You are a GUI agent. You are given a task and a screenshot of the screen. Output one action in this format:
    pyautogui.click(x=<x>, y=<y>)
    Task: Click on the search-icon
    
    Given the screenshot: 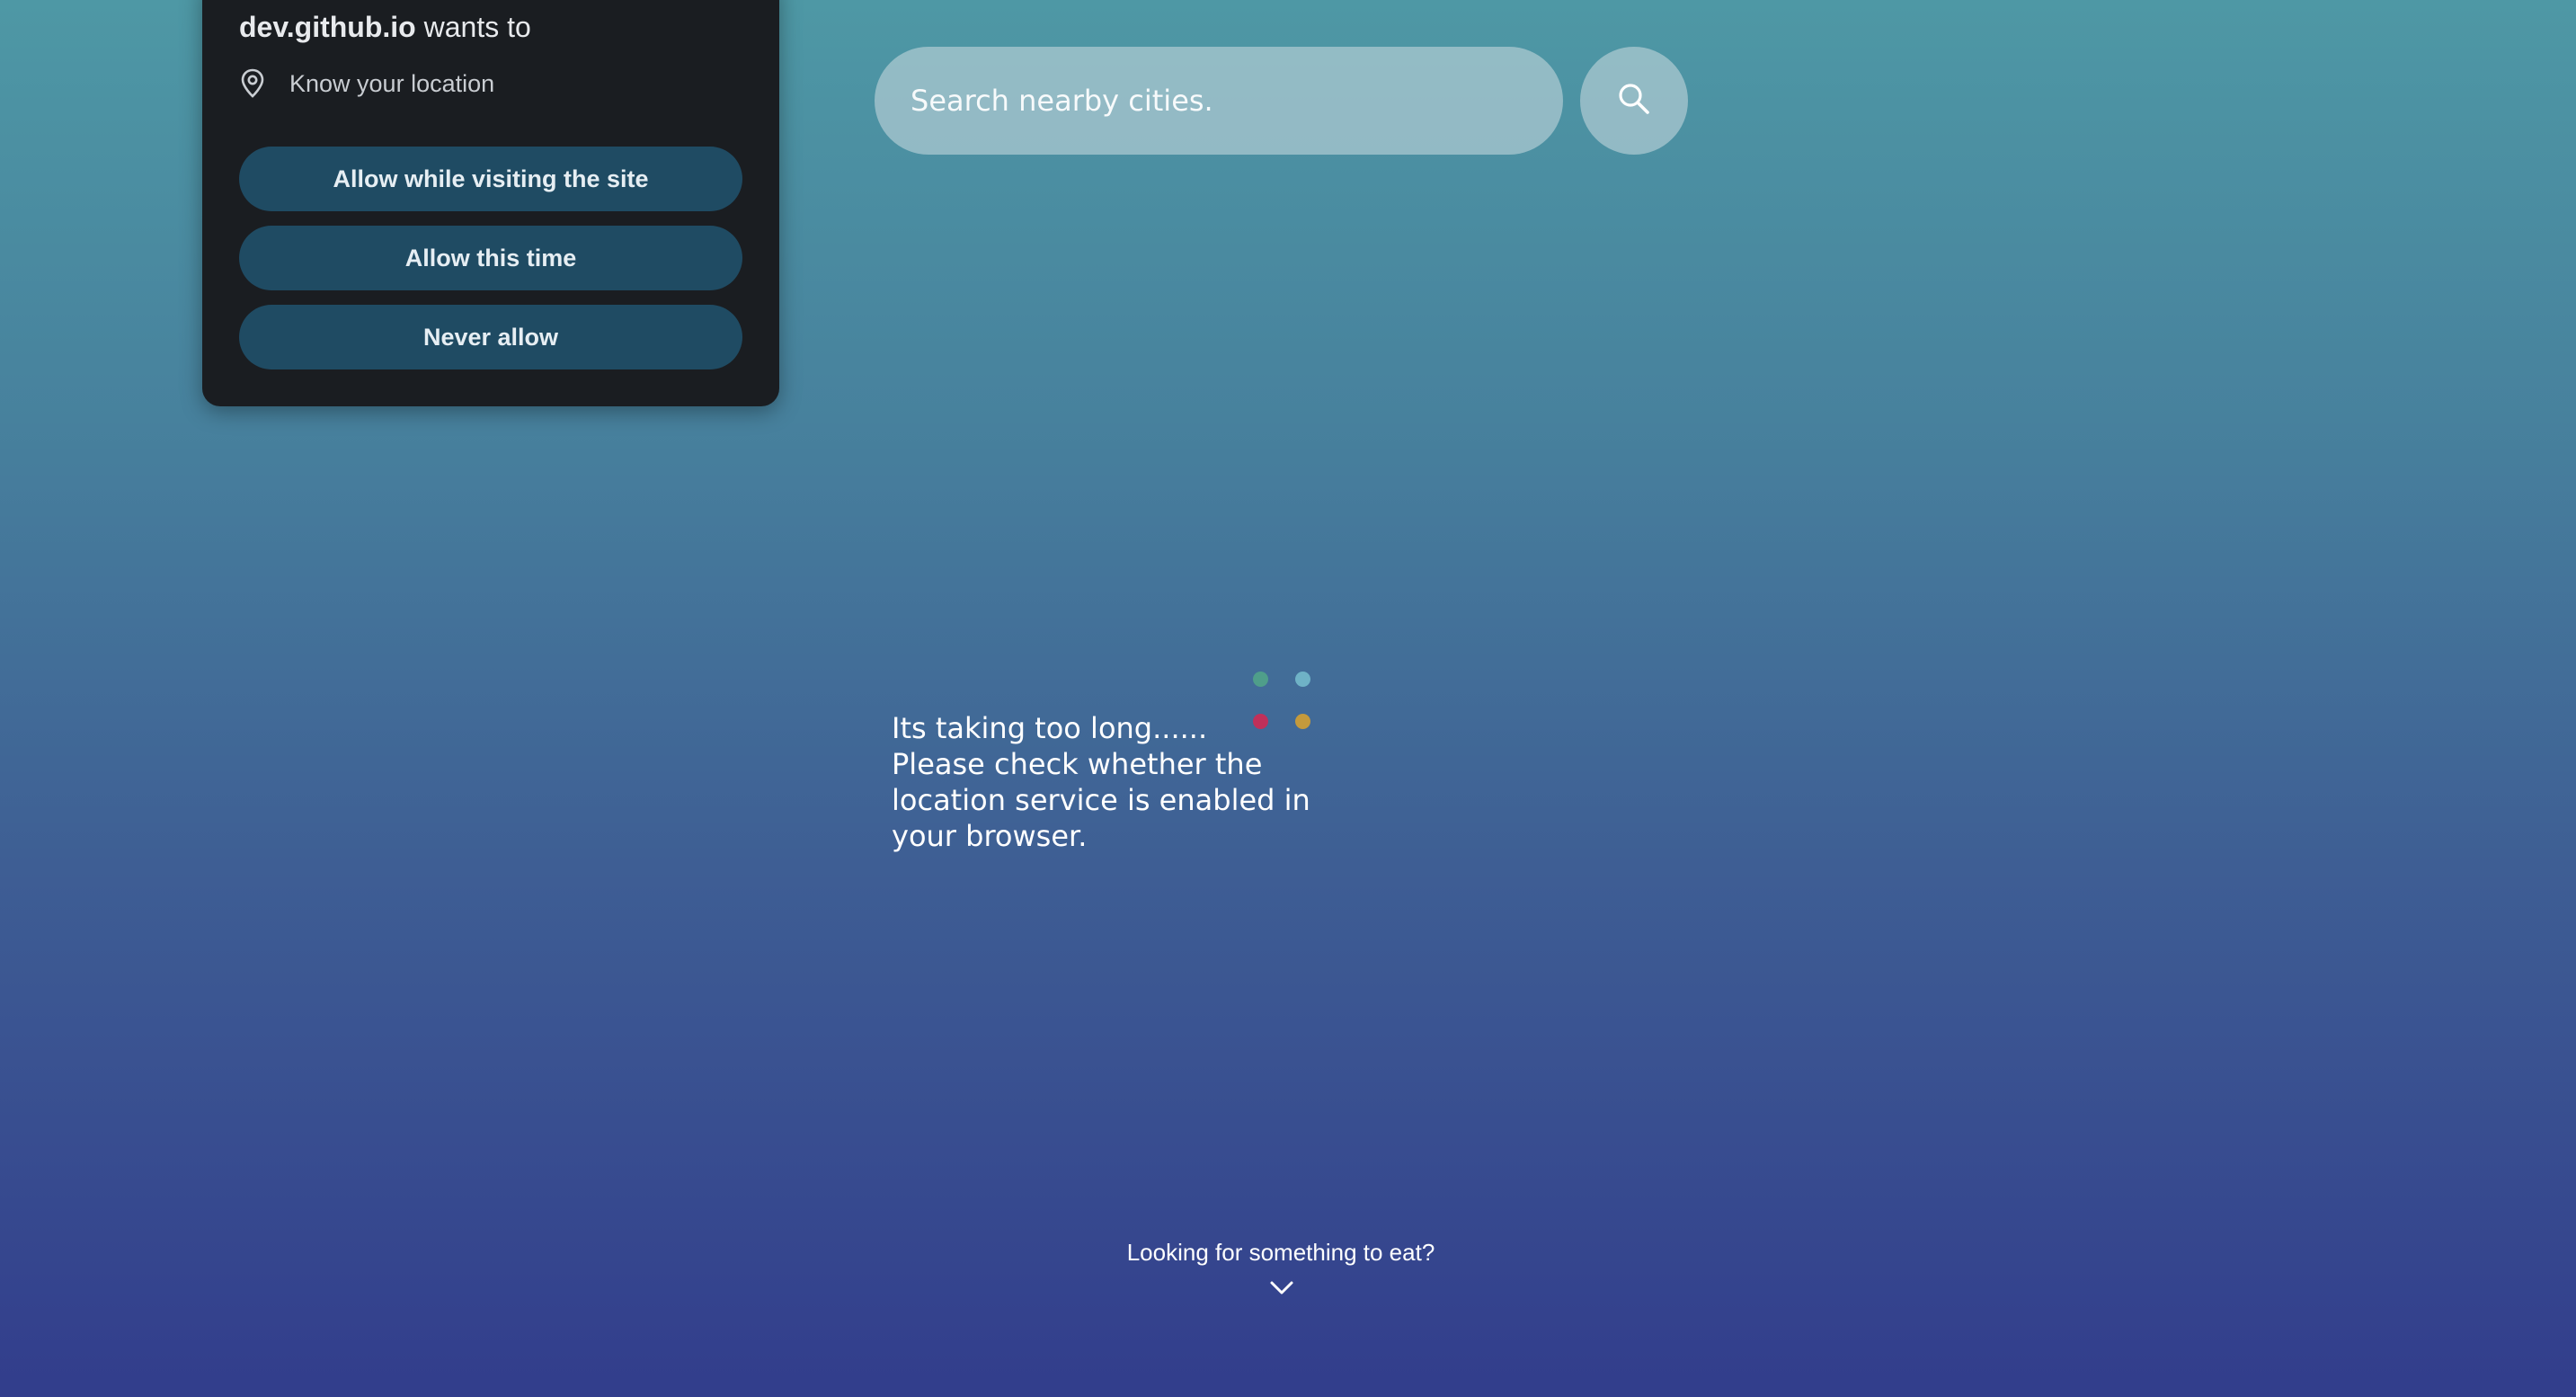 What is the action you would take?
    pyautogui.click(x=1634, y=100)
    